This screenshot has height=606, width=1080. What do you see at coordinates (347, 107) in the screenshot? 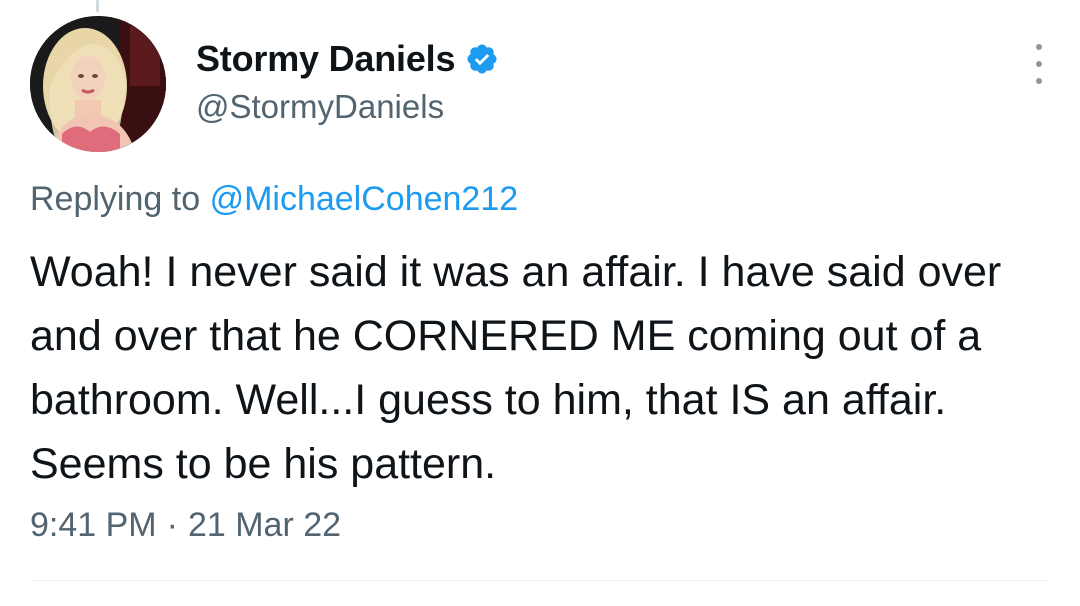
I see `handle: @StormyDaniels` at bounding box center [347, 107].